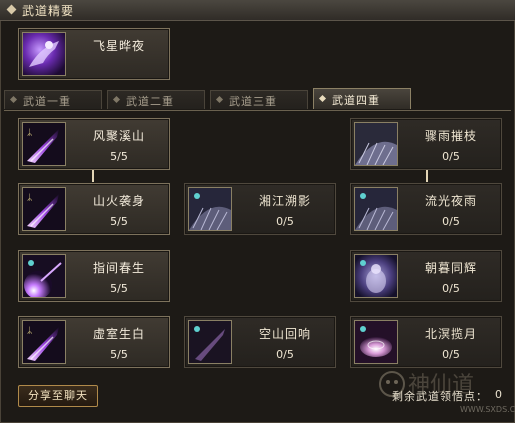  I want to click on tab-label: 武道三重, so click(253, 101).